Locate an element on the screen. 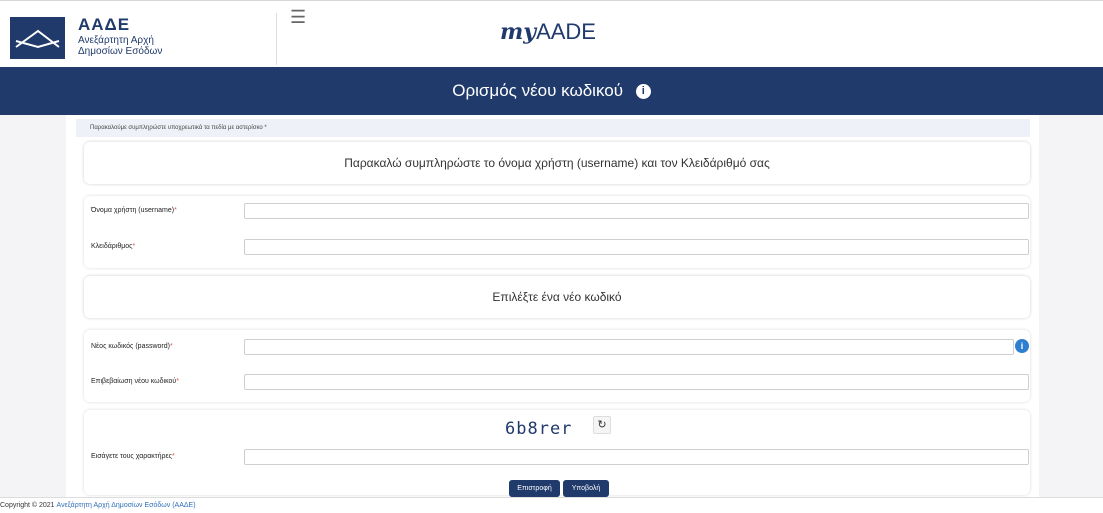 The width and height of the screenshot is (1103, 513). myaade-logo: myAADE is located at coordinates (548, 32).